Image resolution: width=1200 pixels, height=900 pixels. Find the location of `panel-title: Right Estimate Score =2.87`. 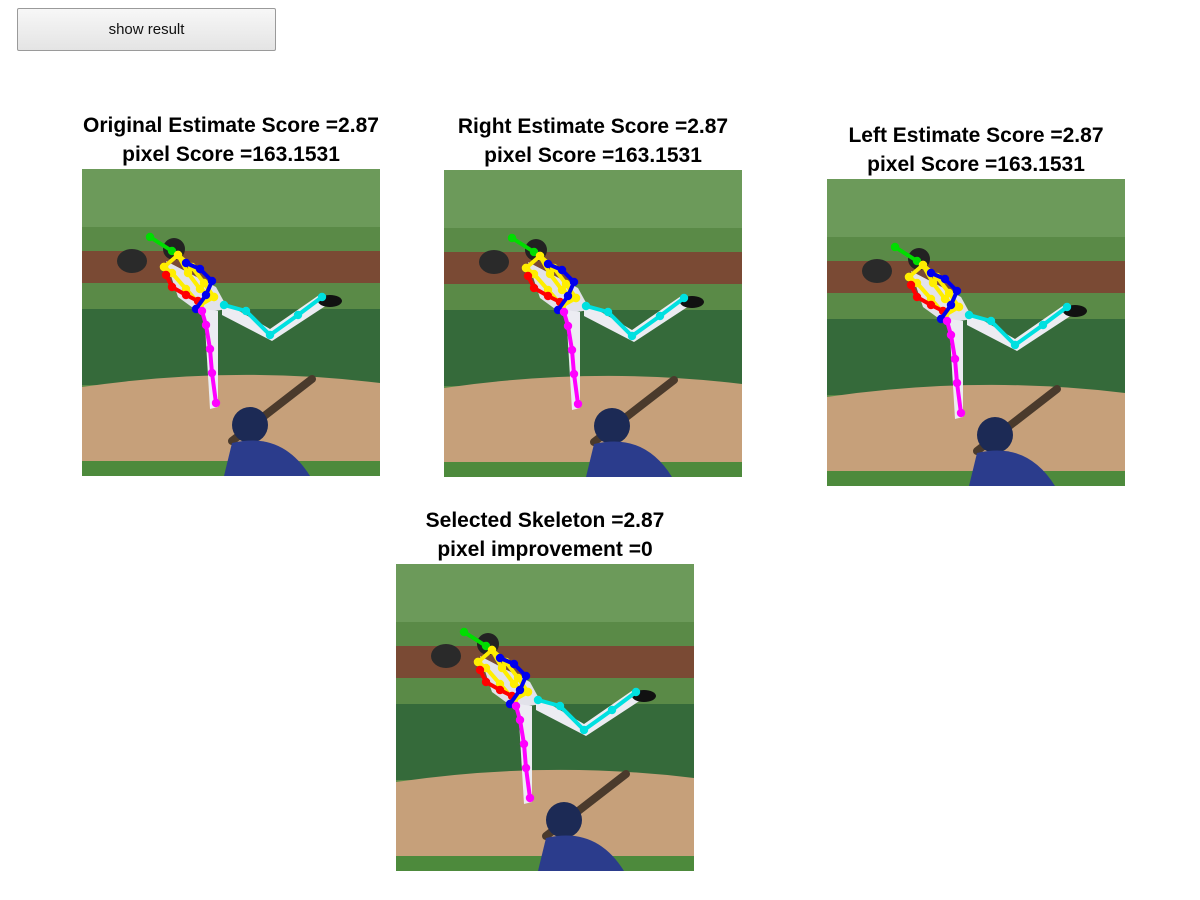

panel-title: Right Estimate Score =2.87 is located at coordinates (593, 126).